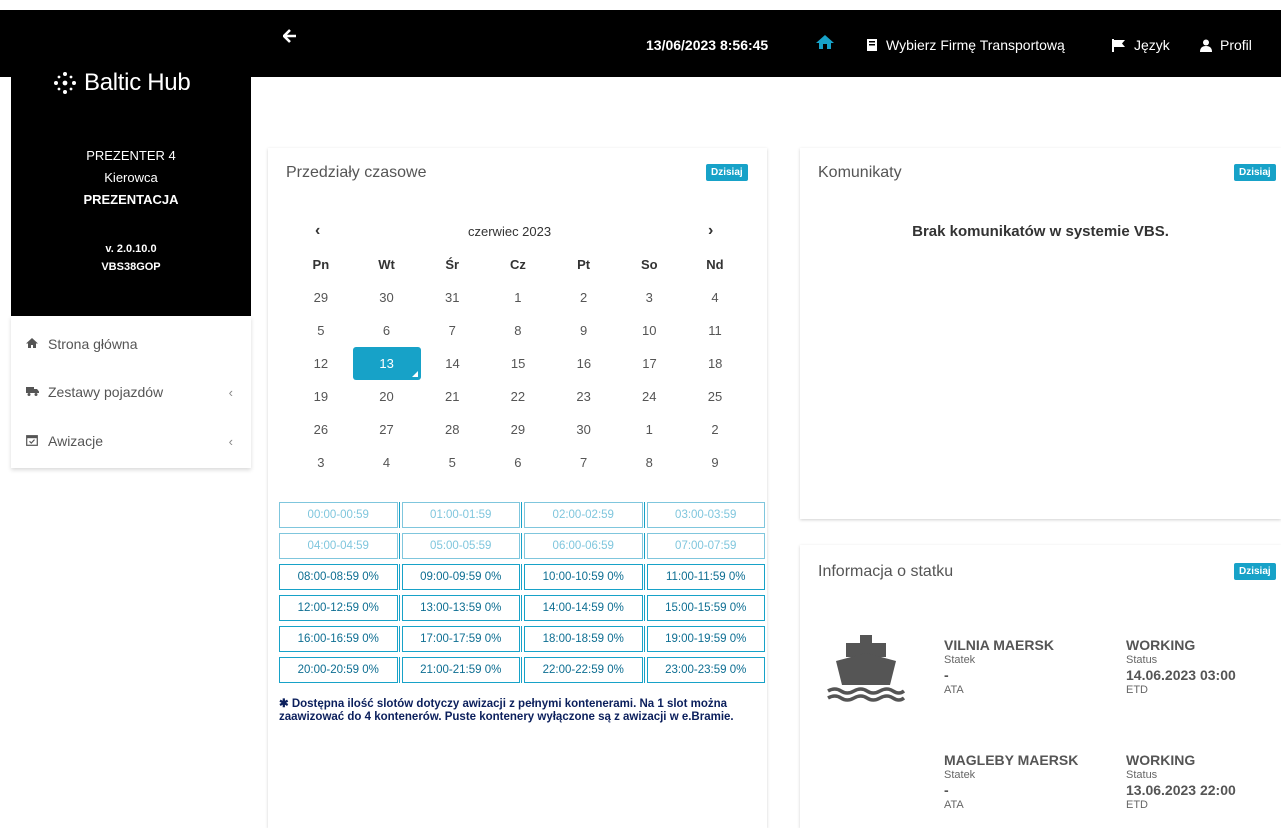 The width and height of the screenshot is (1281, 828). What do you see at coordinates (321, 363) in the screenshot?
I see `calendar-day: 12` at bounding box center [321, 363].